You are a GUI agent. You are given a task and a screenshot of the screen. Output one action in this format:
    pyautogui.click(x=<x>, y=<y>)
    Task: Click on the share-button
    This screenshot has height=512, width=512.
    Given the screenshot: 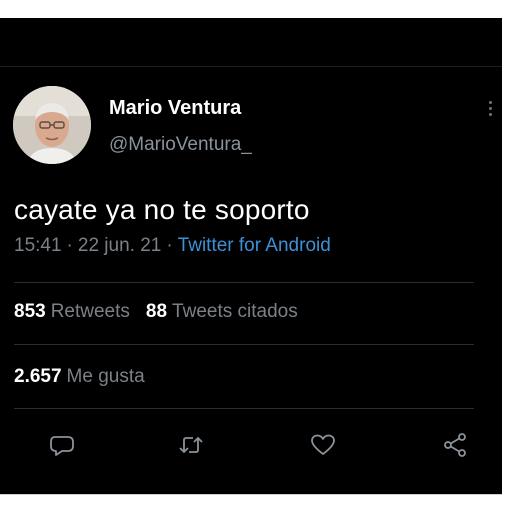 What is the action you would take?
    pyautogui.click(x=455, y=445)
    